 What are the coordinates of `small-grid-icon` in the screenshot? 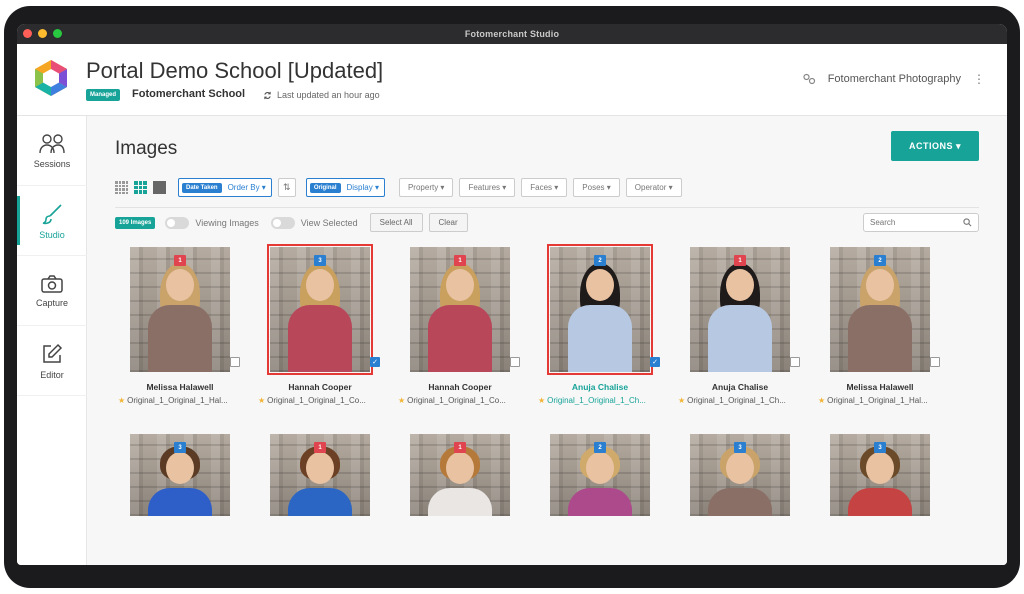 It's located at (121, 187).